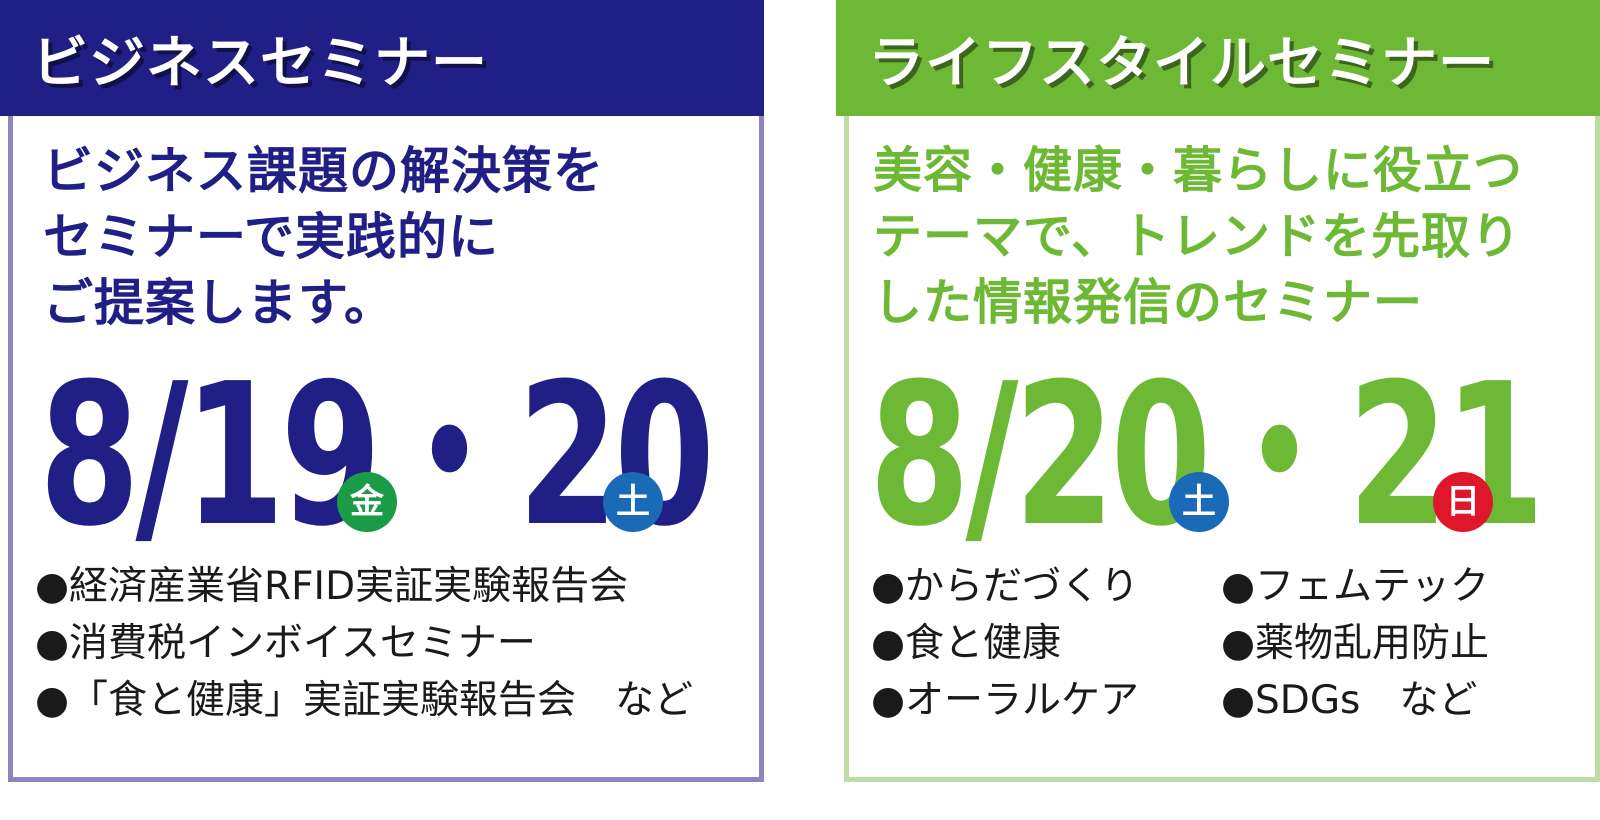 This screenshot has height=820, width=1600. I want to click on date-2: 21, so click(1446, 456).